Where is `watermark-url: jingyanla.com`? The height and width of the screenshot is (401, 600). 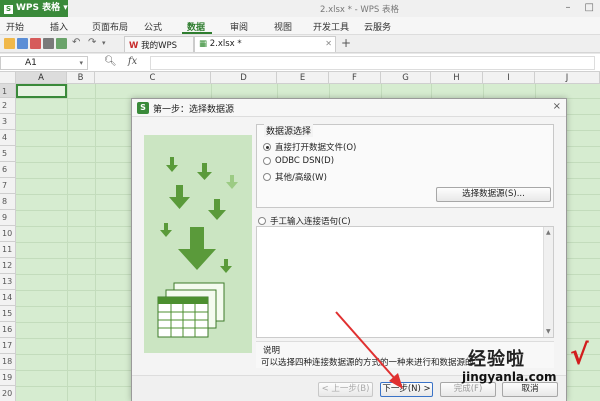 watermark-url: jingyanla.com is located at coordinates (509, 377).